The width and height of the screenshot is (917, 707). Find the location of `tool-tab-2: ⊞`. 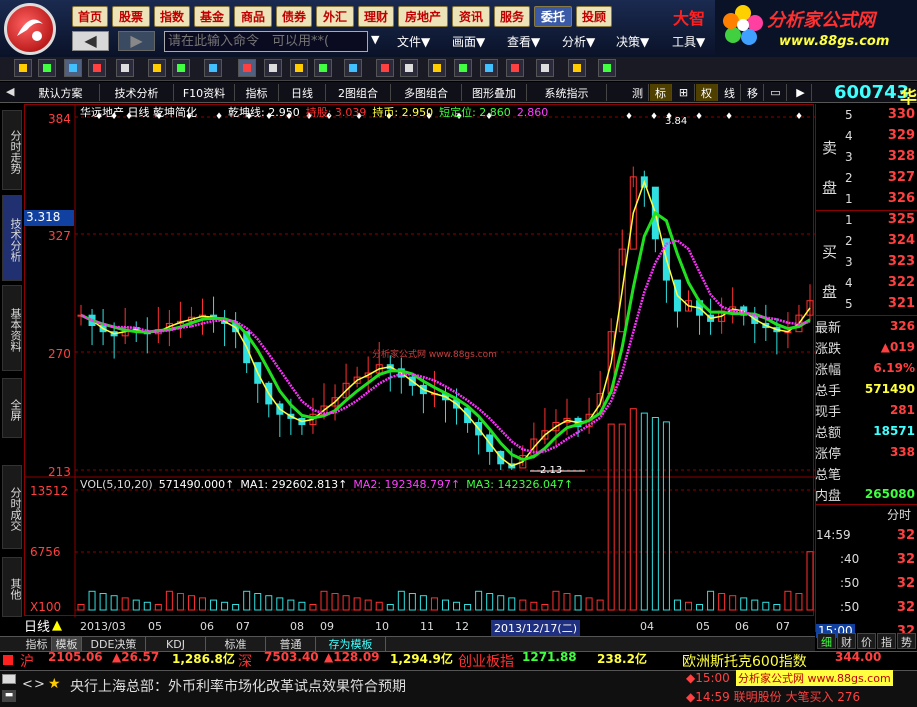

tool-tab-2: ⊞ is located at coordinates (684, 92).